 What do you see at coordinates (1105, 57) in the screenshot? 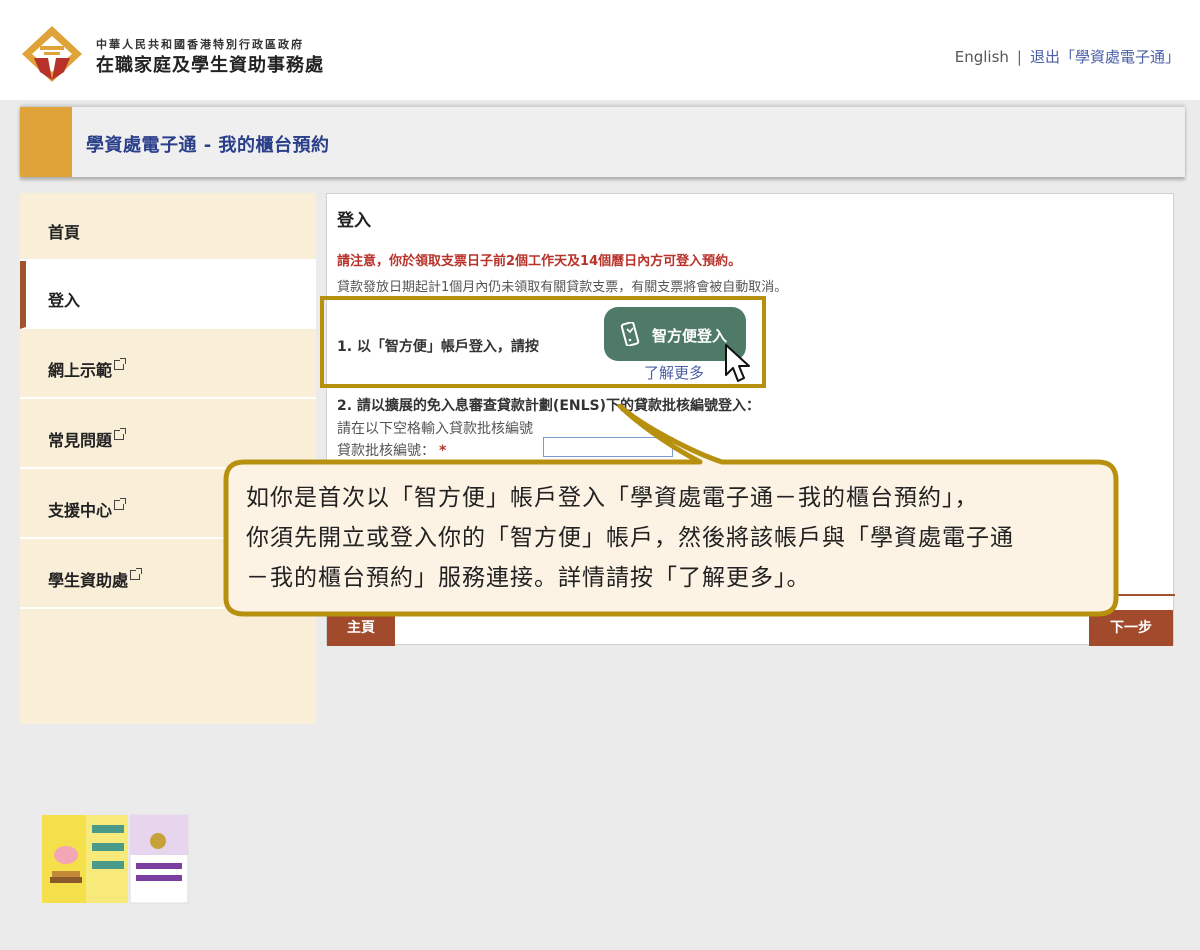
I see `logout-link: 退出「學資處電子通」` at bounding box center [1105, 57].